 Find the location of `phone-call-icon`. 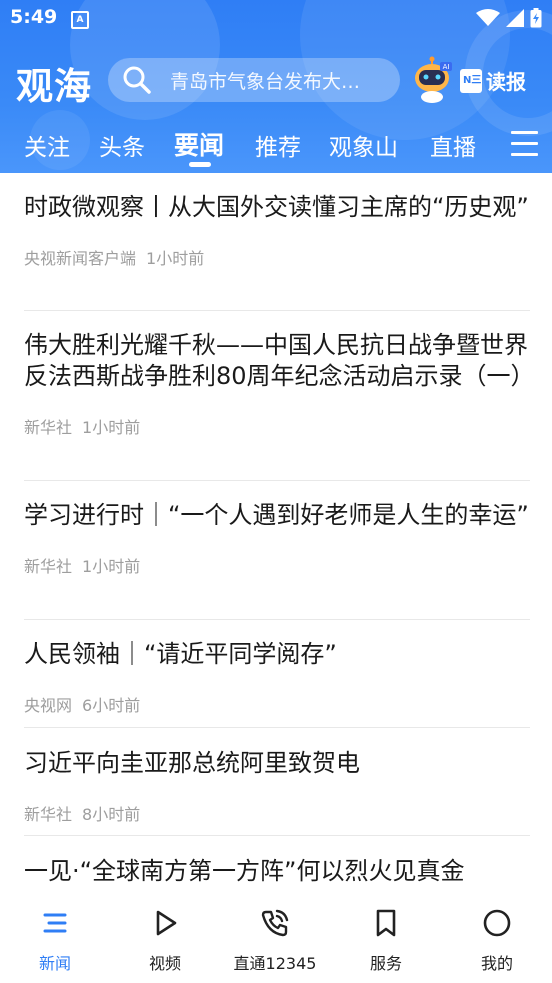

phone-call-icon is located at coordinates (275, 923).